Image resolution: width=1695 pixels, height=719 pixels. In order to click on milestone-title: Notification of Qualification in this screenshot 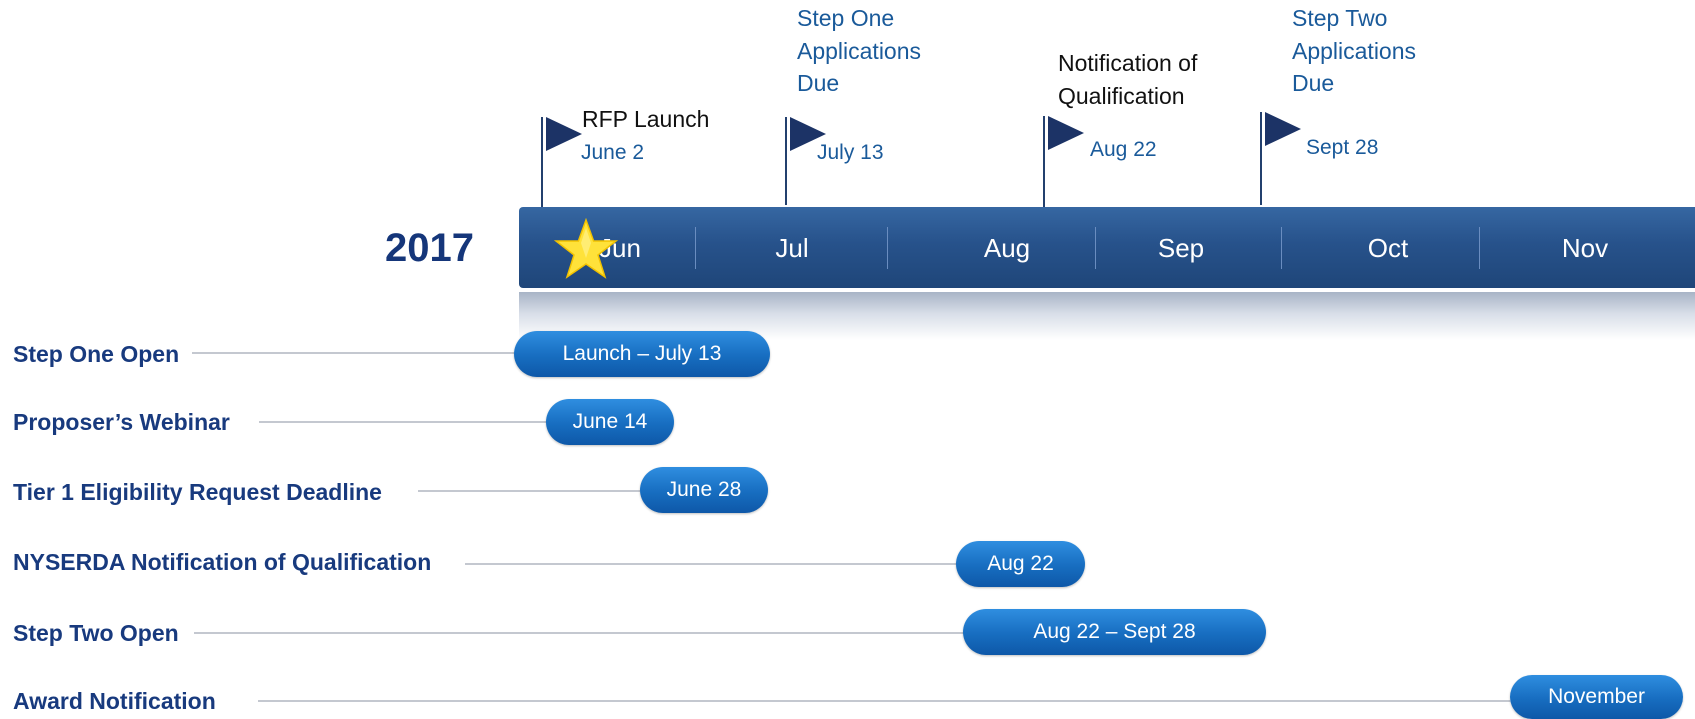, I will do `click(1128, 79)`.